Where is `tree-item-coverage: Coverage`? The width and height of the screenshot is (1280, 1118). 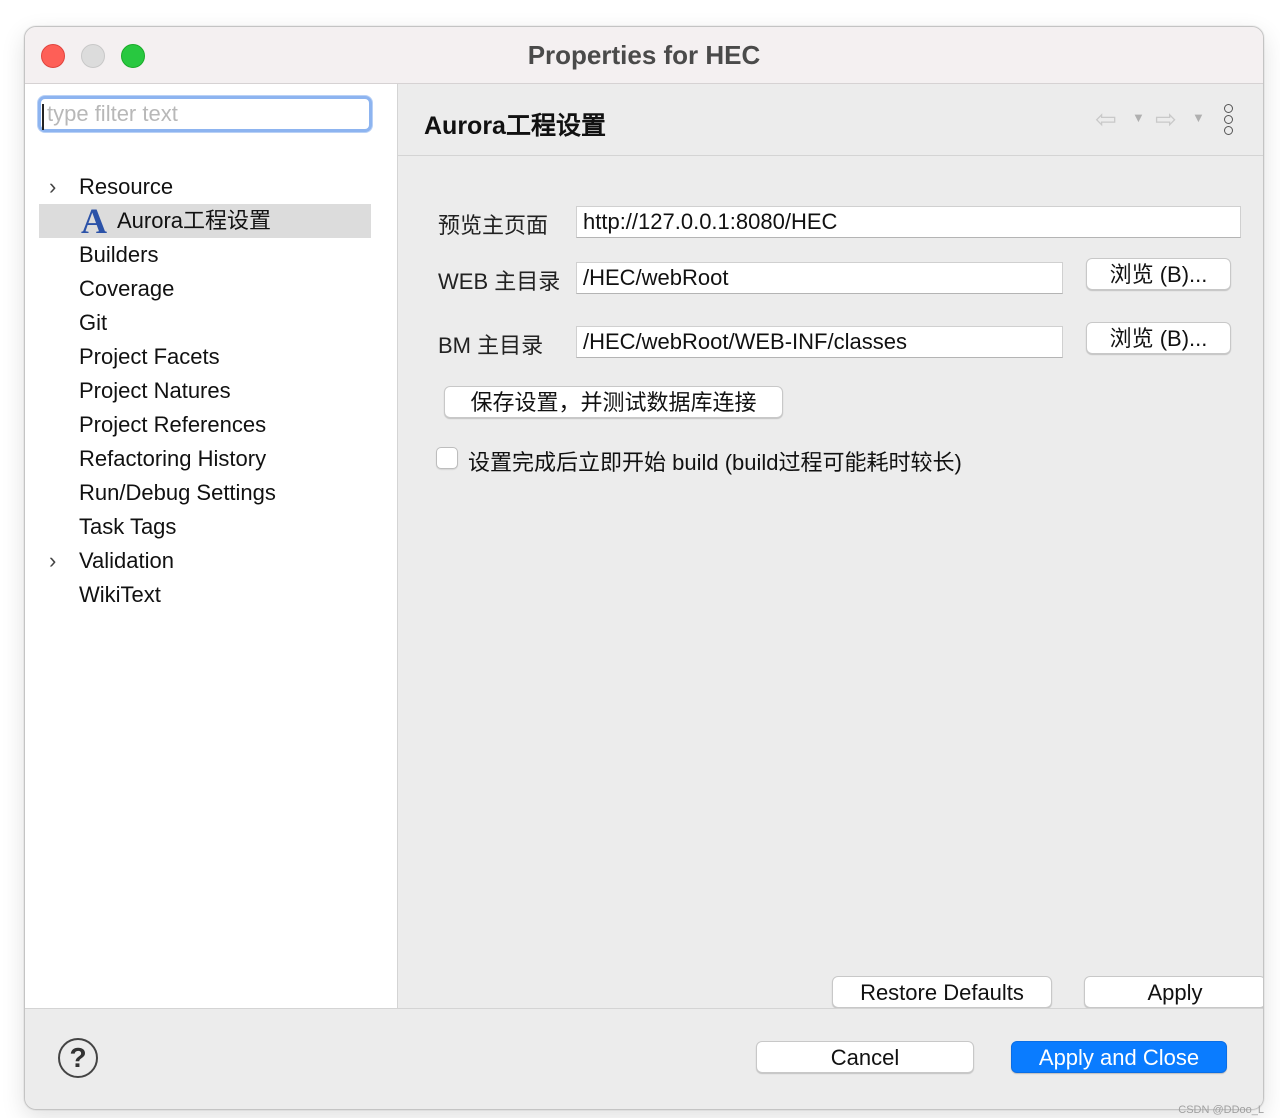 tree-item-coverage: Coverage is located at coordinates (205, 289).